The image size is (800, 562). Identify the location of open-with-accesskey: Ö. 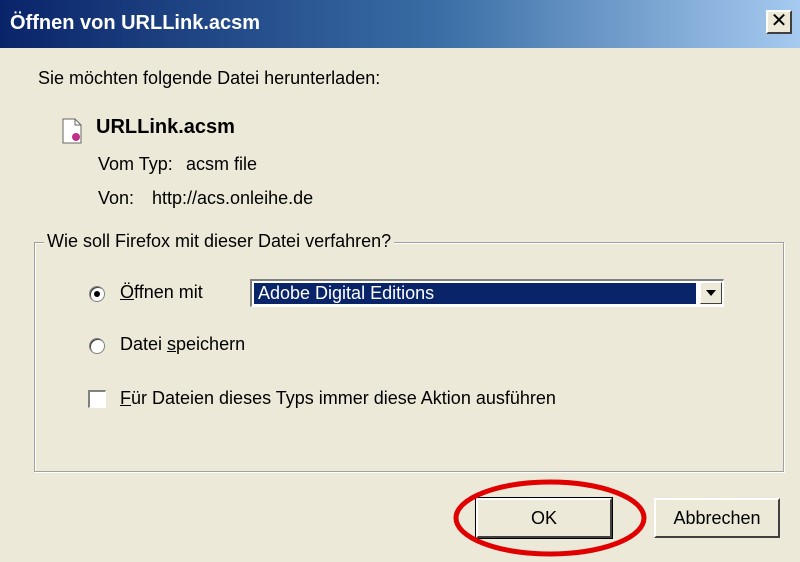
(127, 292).